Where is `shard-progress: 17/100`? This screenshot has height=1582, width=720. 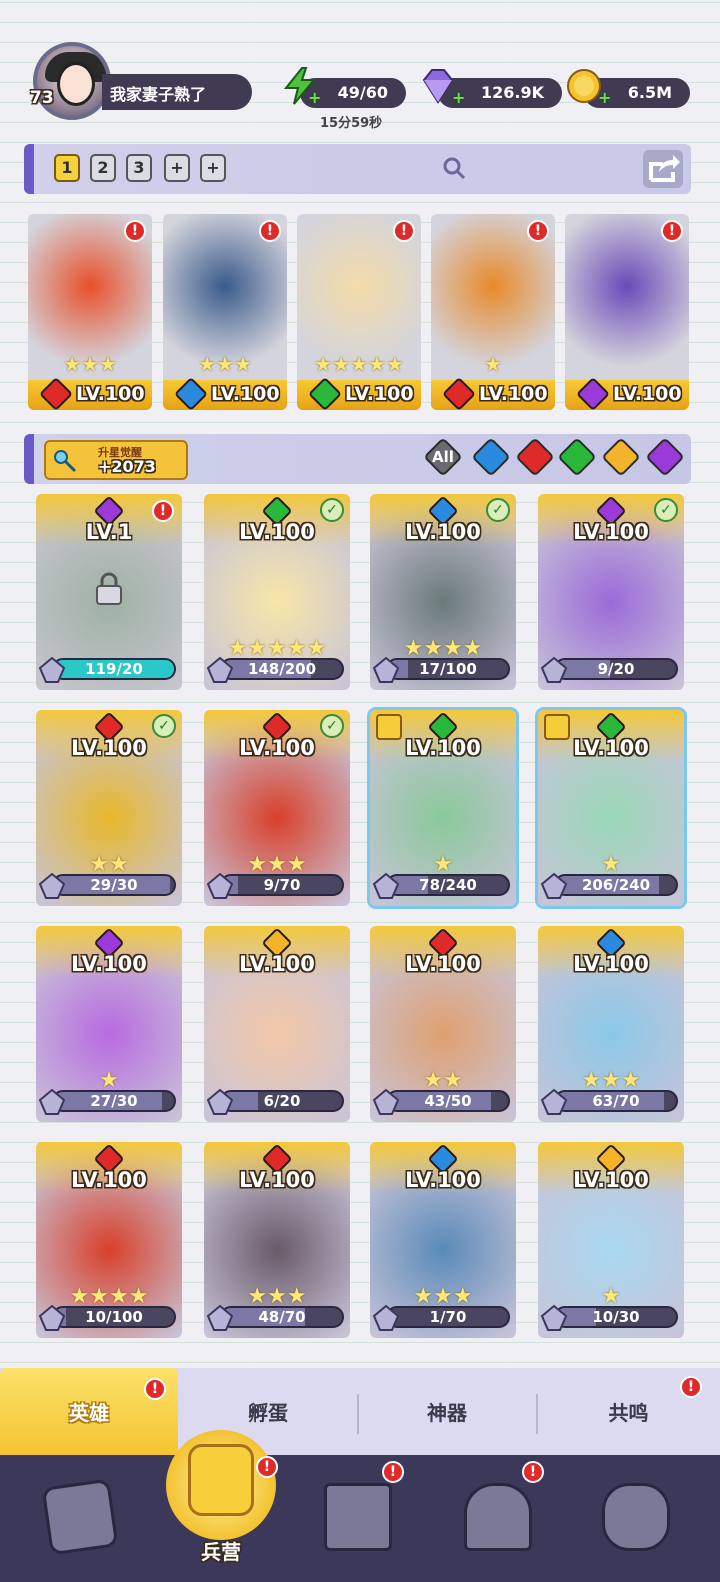 shard-progress: 17/100 is located at coordinates (448, 669).